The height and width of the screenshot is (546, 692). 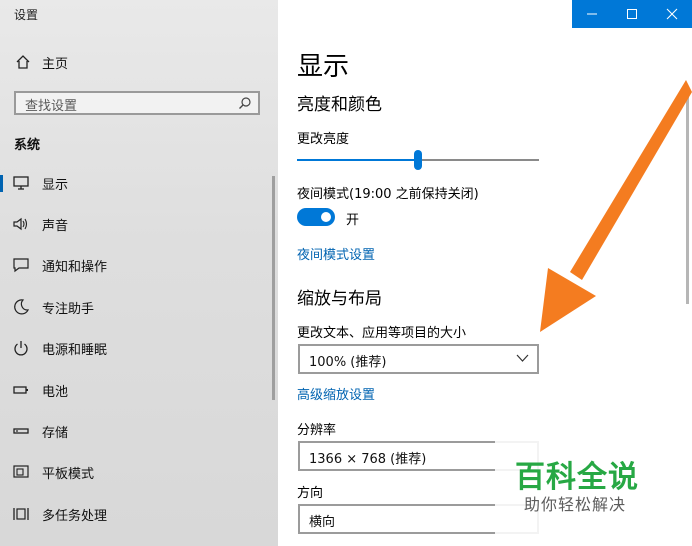 I want to click on slider-fill, so click(x=357, y=160).